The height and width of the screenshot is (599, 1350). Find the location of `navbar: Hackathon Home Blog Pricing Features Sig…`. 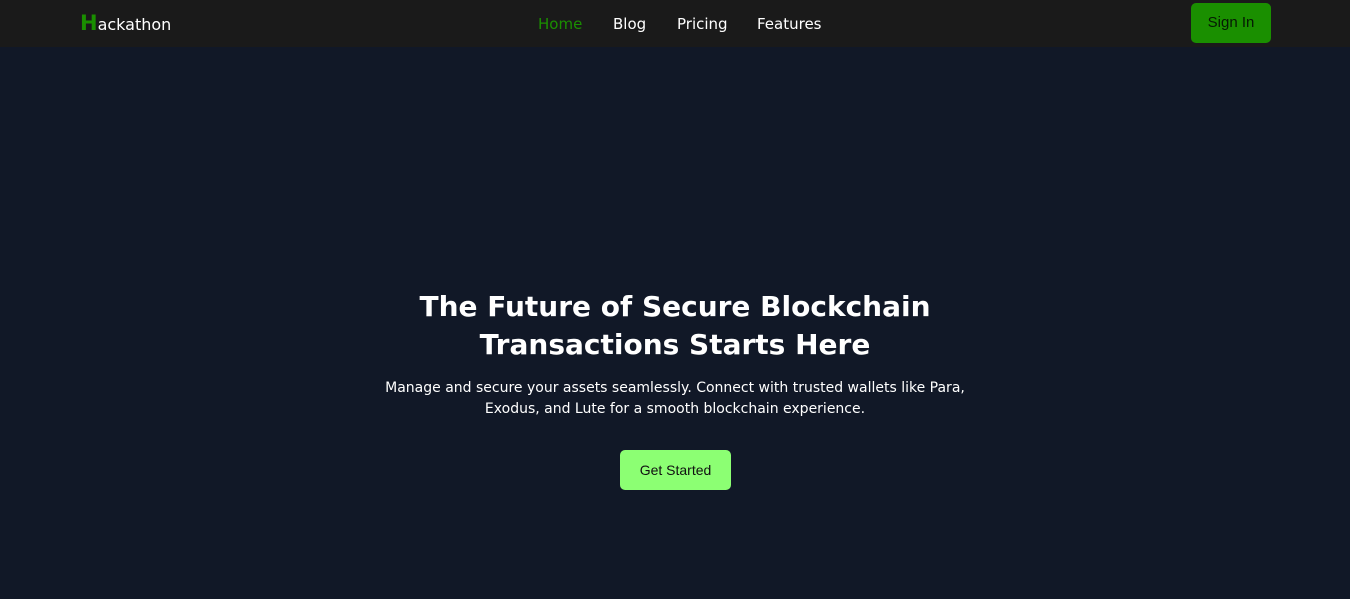

navbar: Hackathon Home Blog Pricing Features Sig… is located at coordinates (675, 23).